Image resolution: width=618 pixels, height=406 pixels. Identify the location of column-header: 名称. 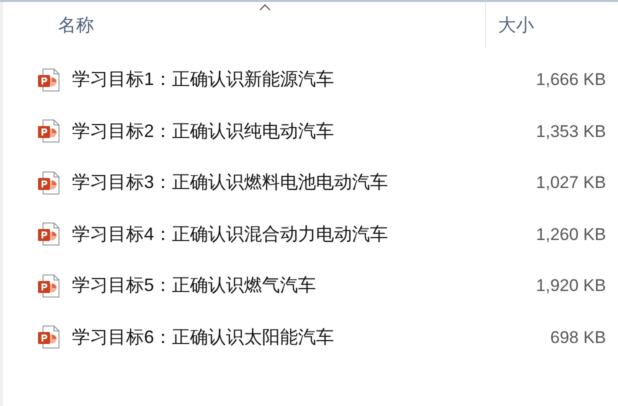
(244, 25).